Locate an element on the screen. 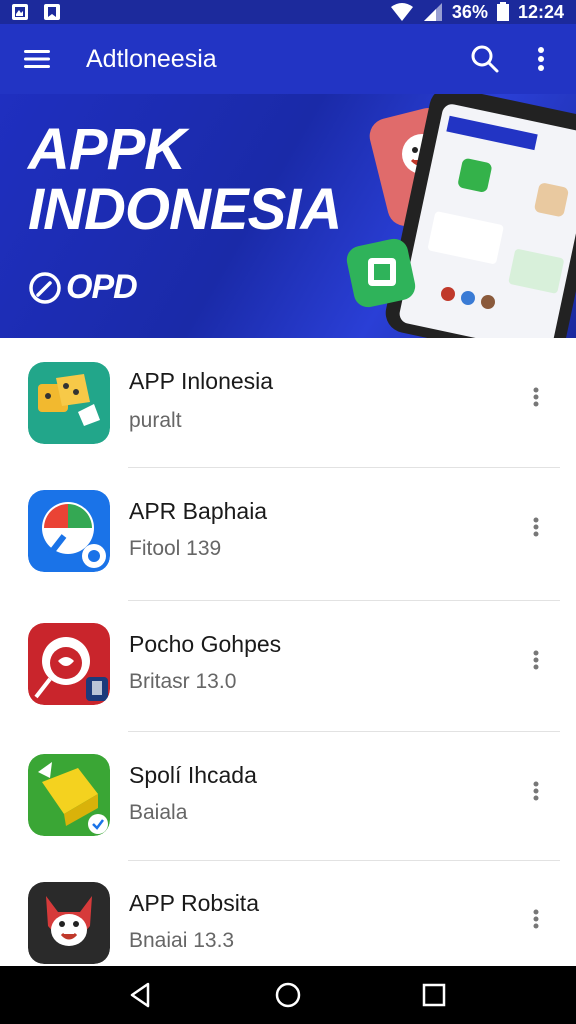 The width and height of the screenshot is (576, 1024). app-subtitle: Bnaiai 13.3 is located at coordinates (182, 940).